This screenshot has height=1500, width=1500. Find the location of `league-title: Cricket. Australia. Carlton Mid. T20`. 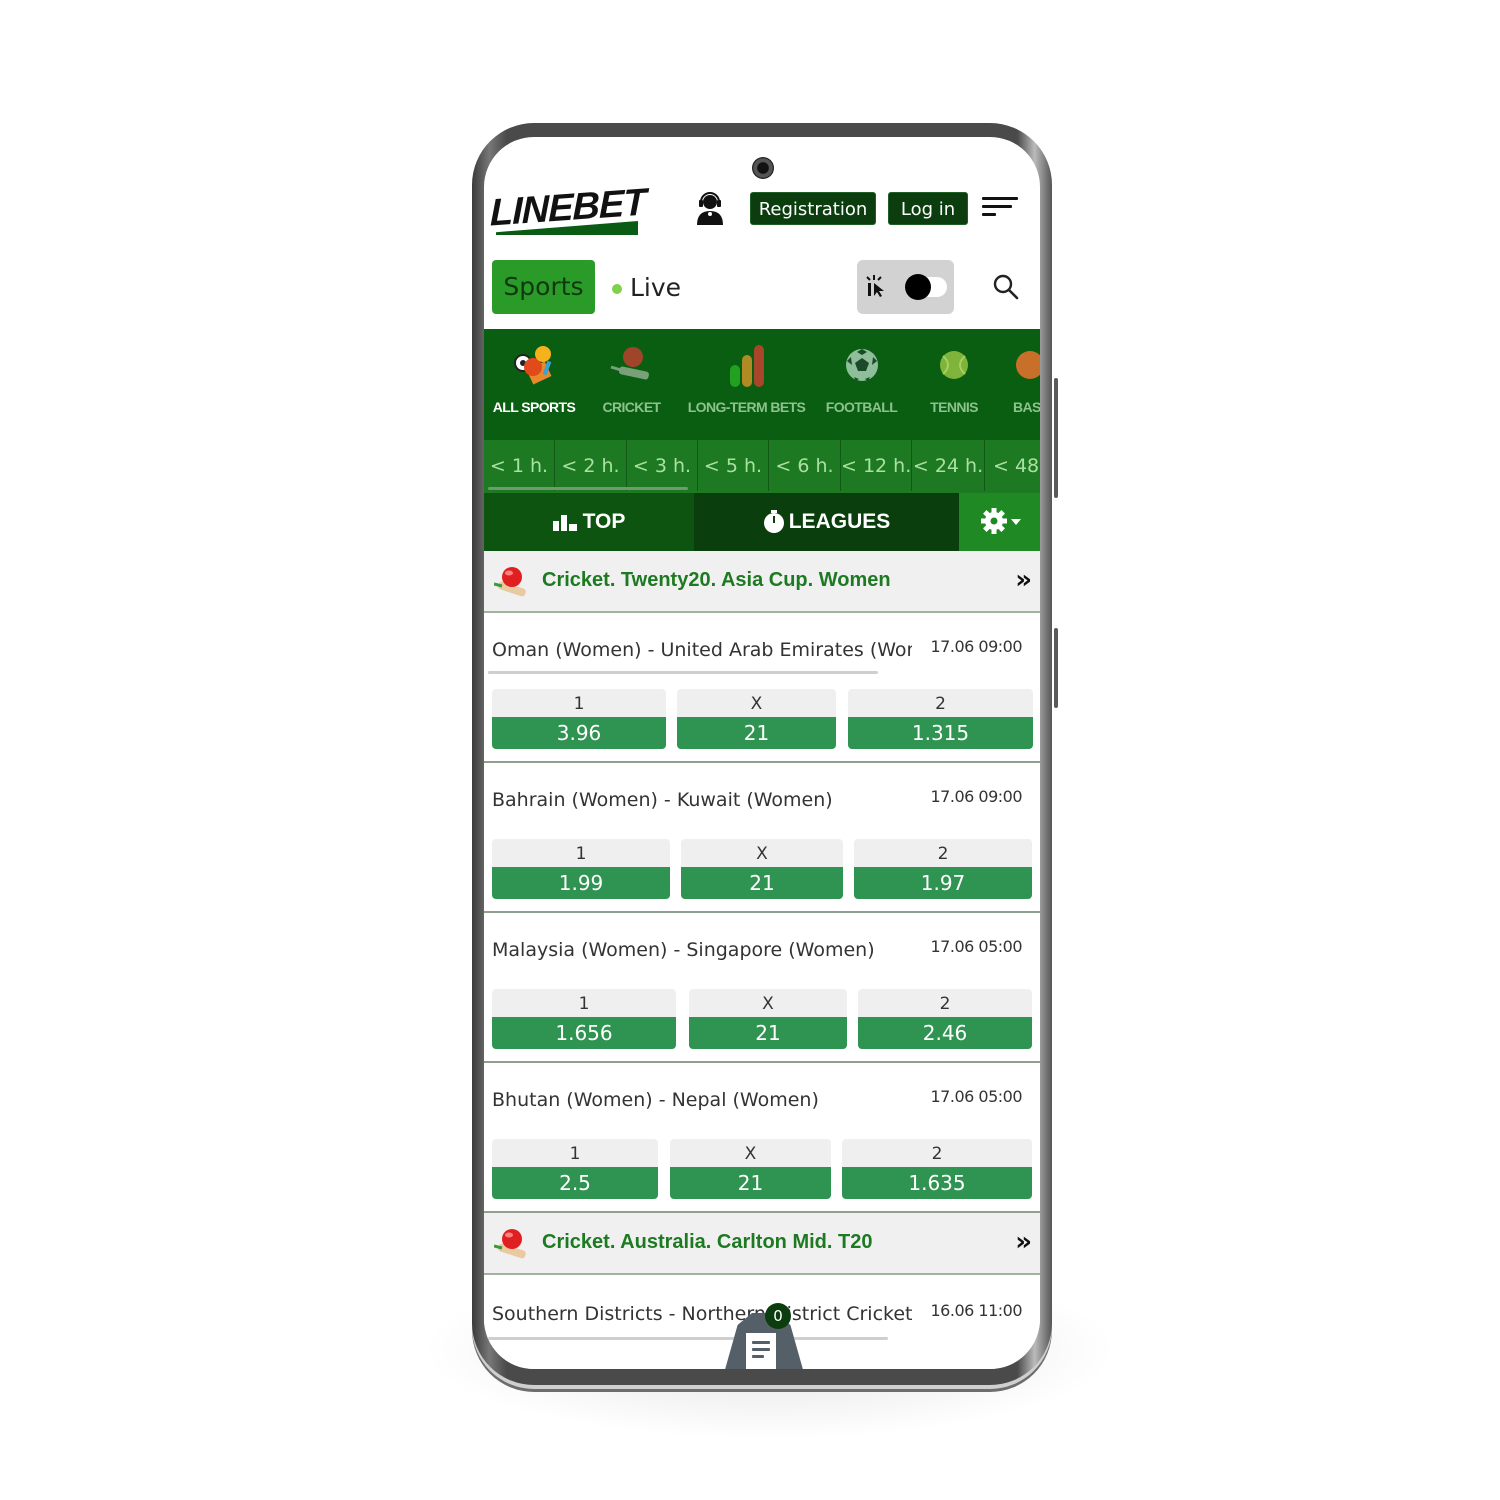

league-title: Cricket. Australia. Carlton Mid. T20 is located at coordinates (707, 1242).